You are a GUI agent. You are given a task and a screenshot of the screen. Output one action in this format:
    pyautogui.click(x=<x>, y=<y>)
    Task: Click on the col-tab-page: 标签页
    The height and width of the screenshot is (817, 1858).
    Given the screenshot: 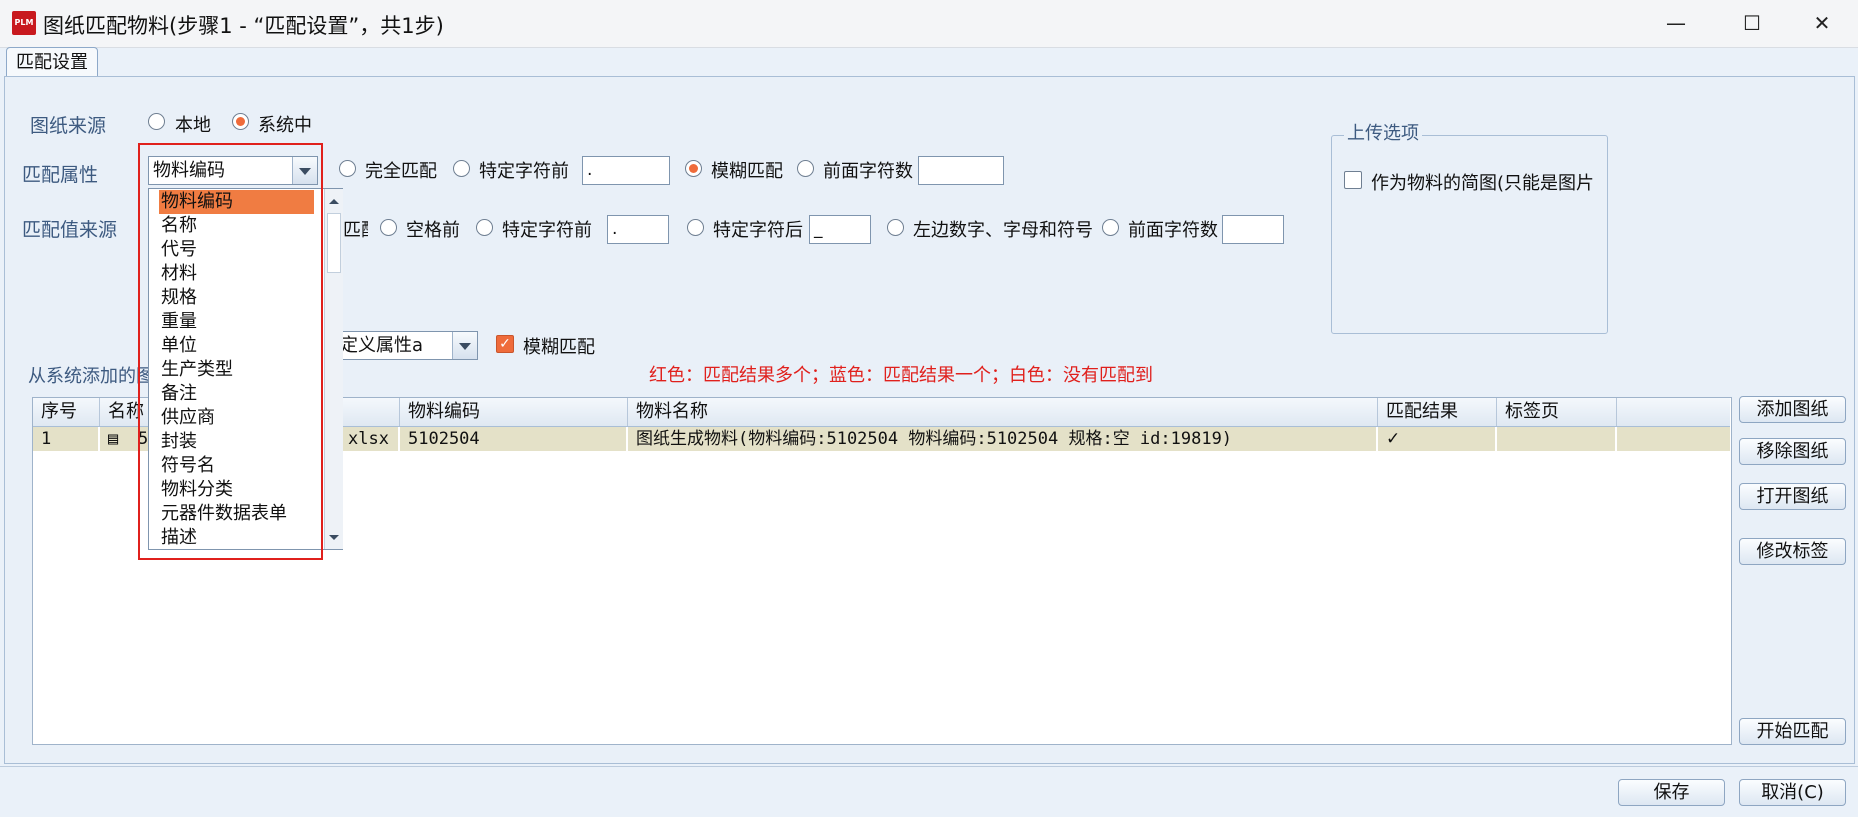 What is the action you would take?
    pyautogui.click(x=1557, y=412)
    